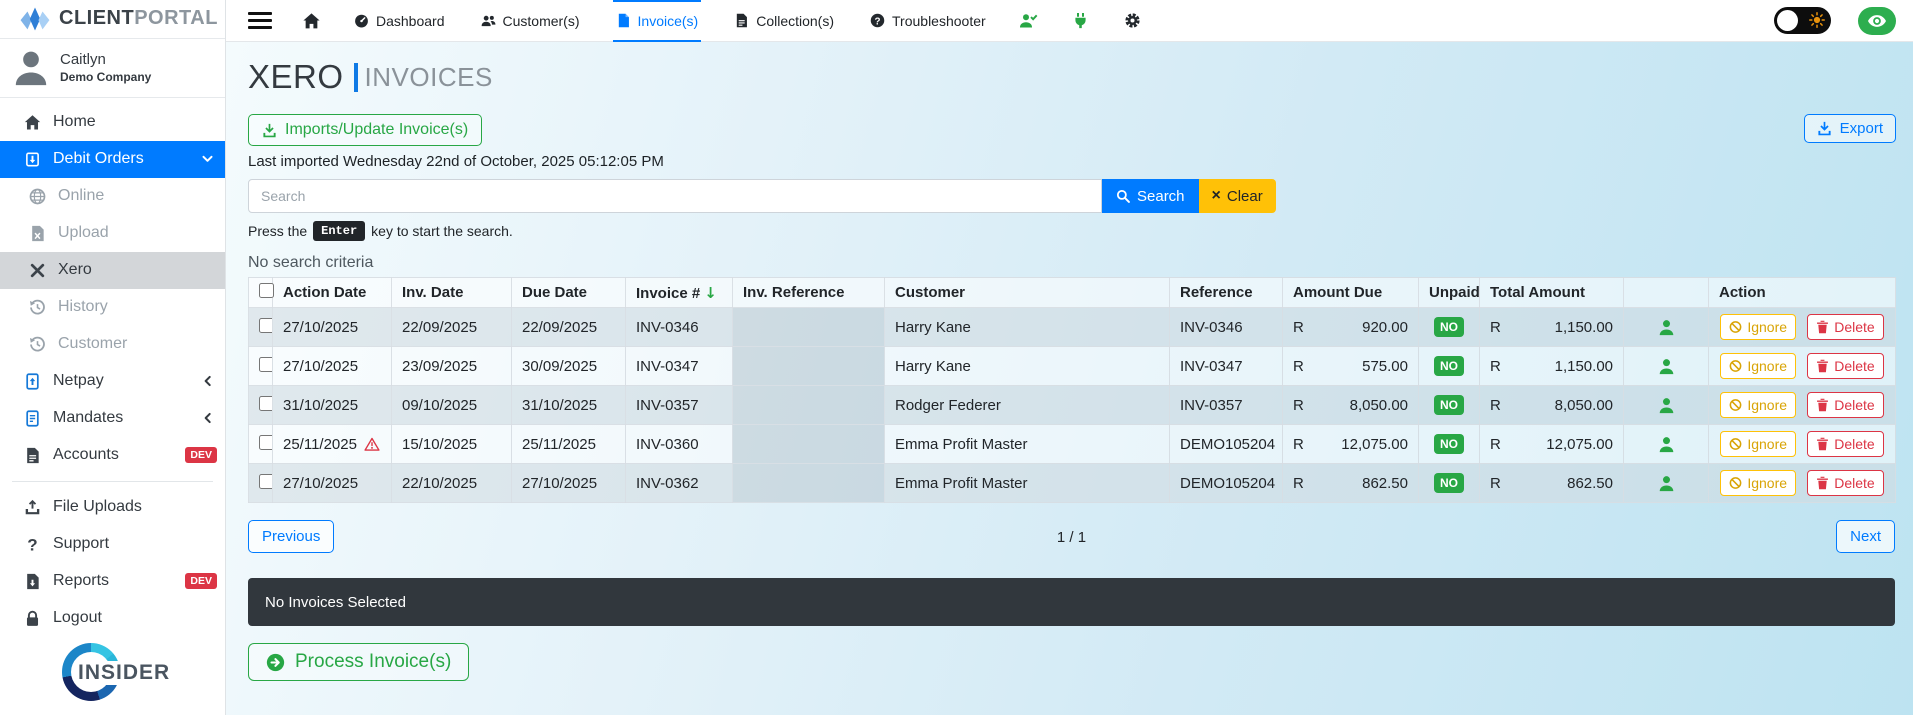 This screenshot has width=1913, height=715. I want to click on sidebar-item-support: ? Support, so click(112, 544).